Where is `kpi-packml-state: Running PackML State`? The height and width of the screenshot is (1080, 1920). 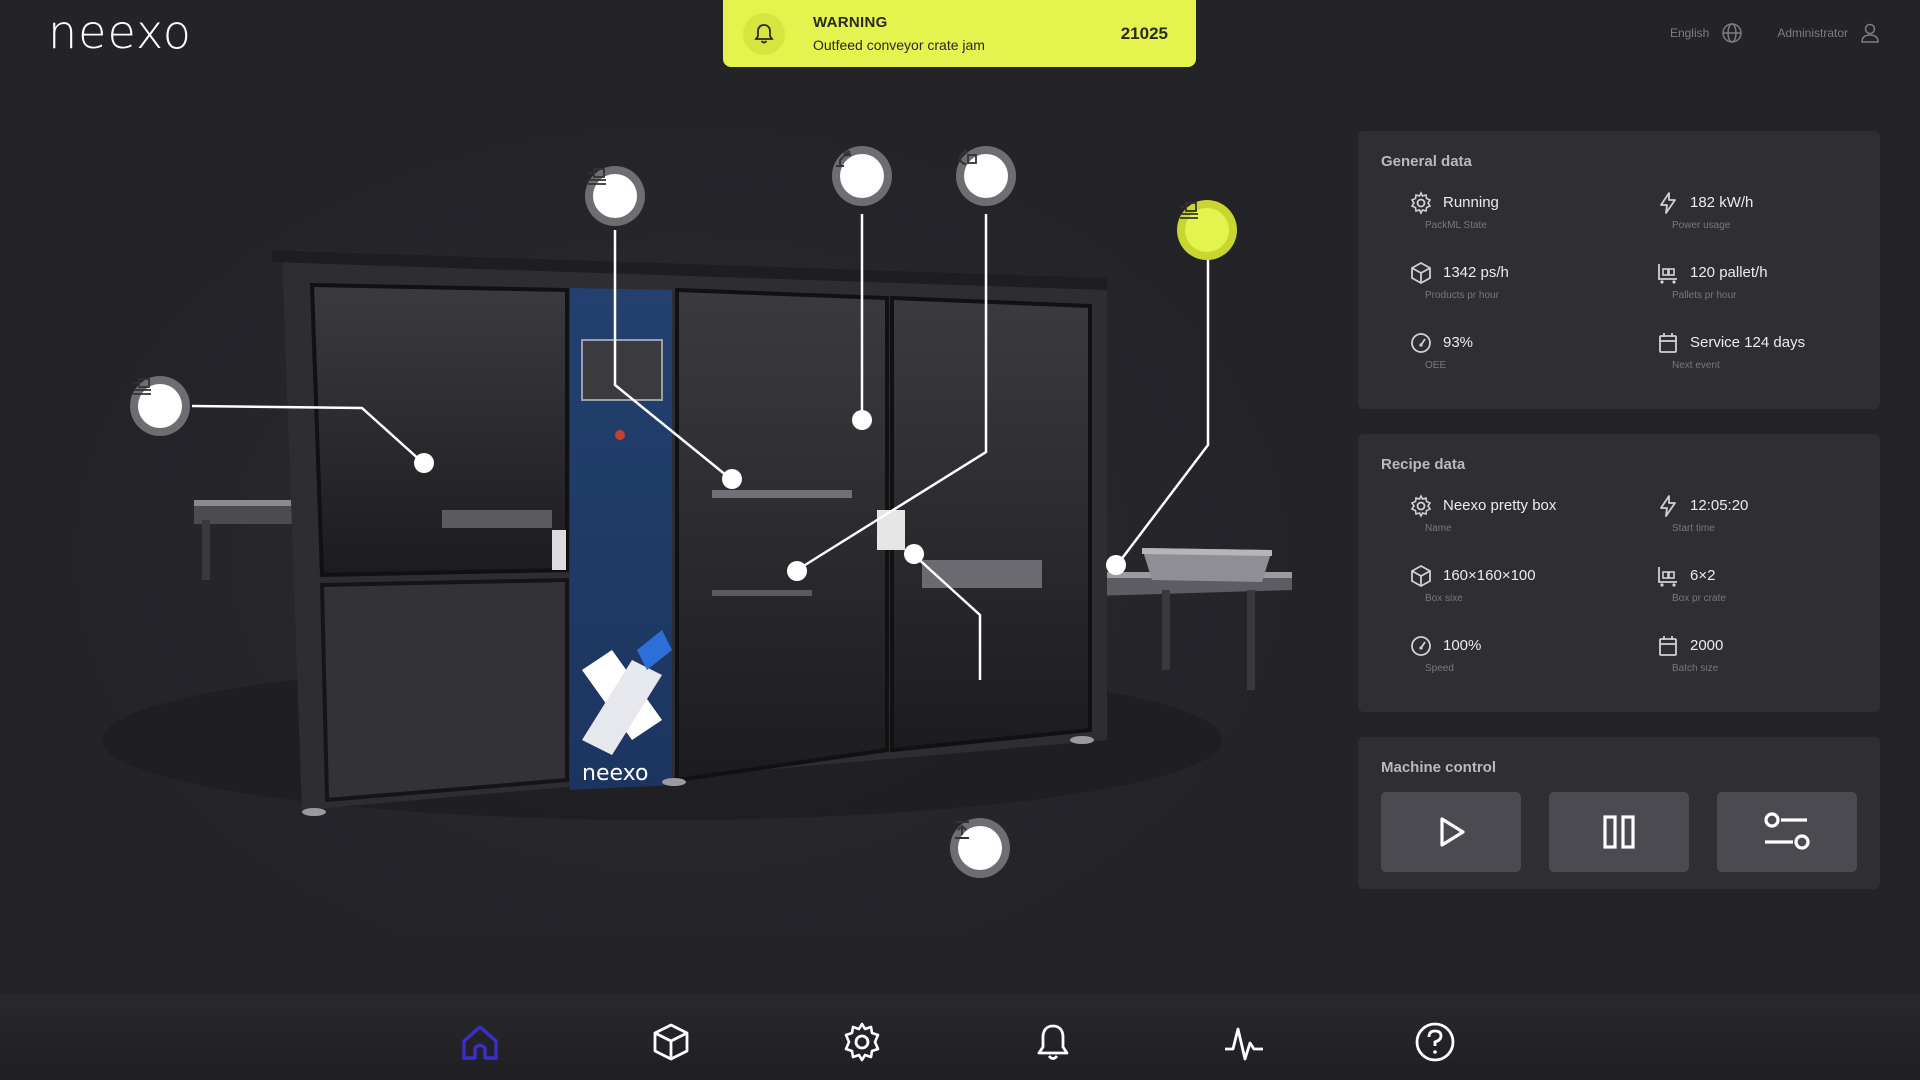
kpi-packml-state: Running PackML State is located at coordinates (1529, 216).